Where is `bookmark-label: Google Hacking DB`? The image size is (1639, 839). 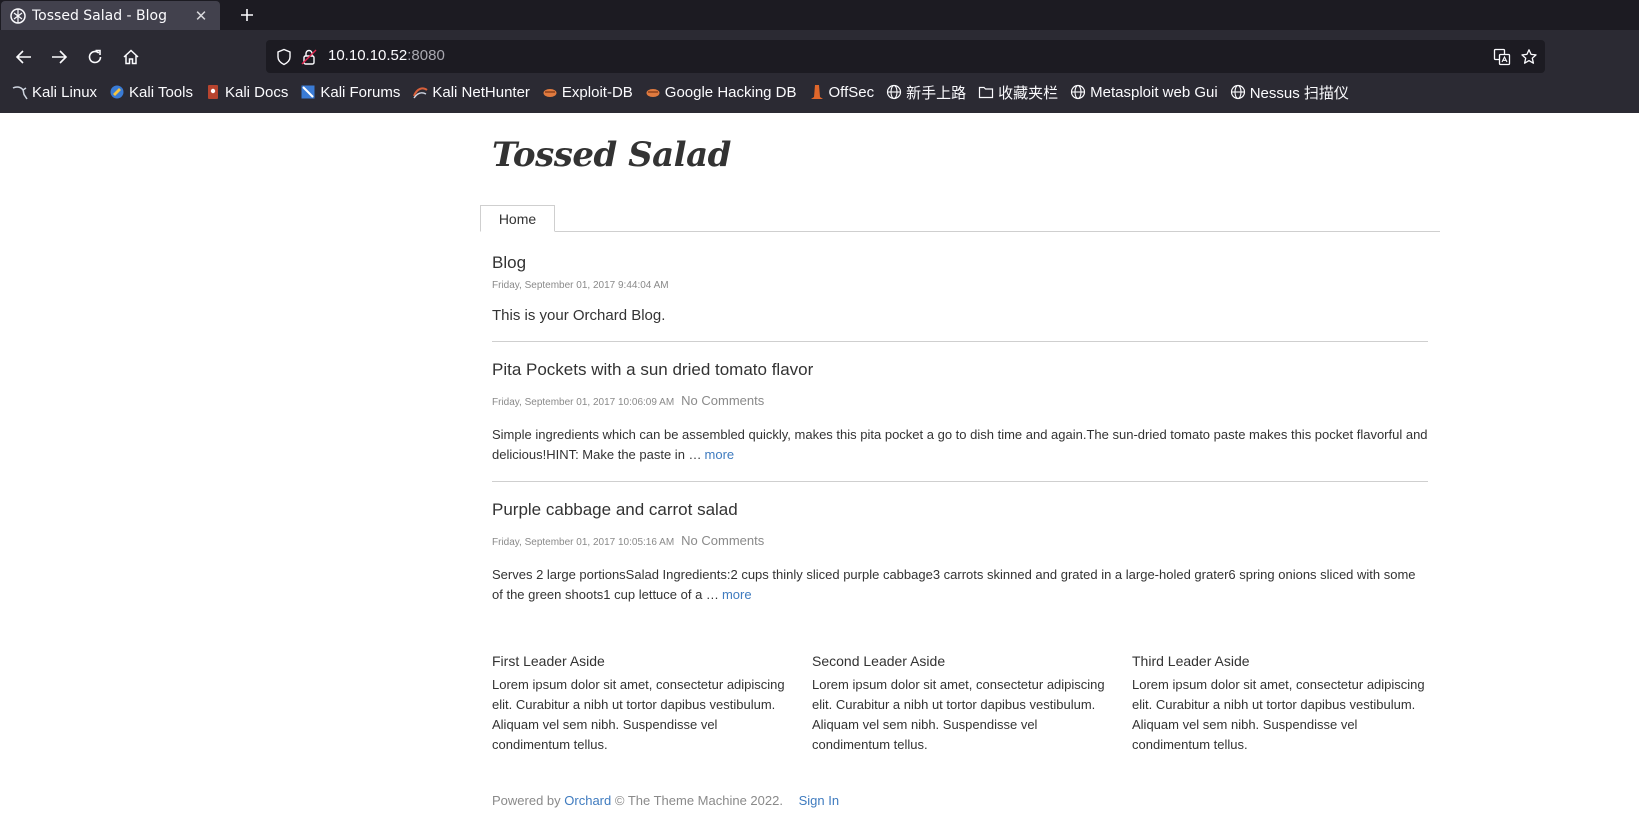 bookmark-label: Google Hacking DB is located at coordinates (730, 92).